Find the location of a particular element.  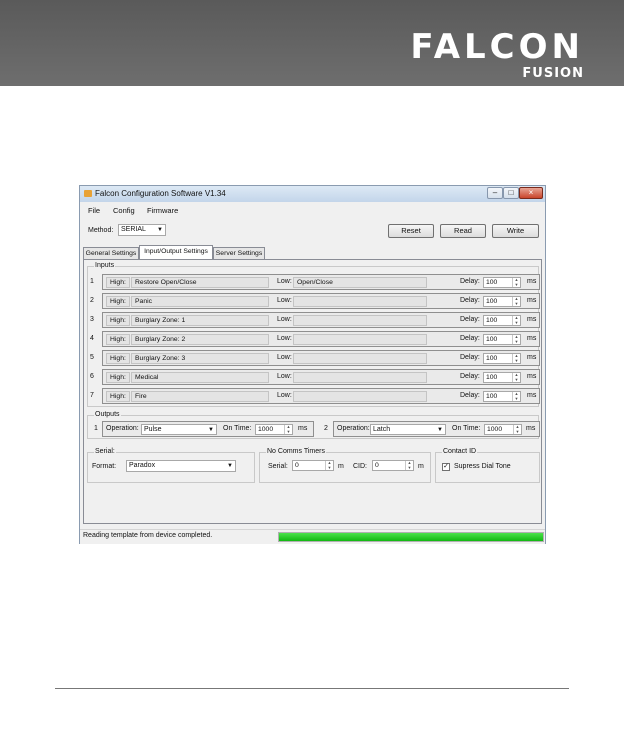

progress-bar is located at coordinates (411, 537).